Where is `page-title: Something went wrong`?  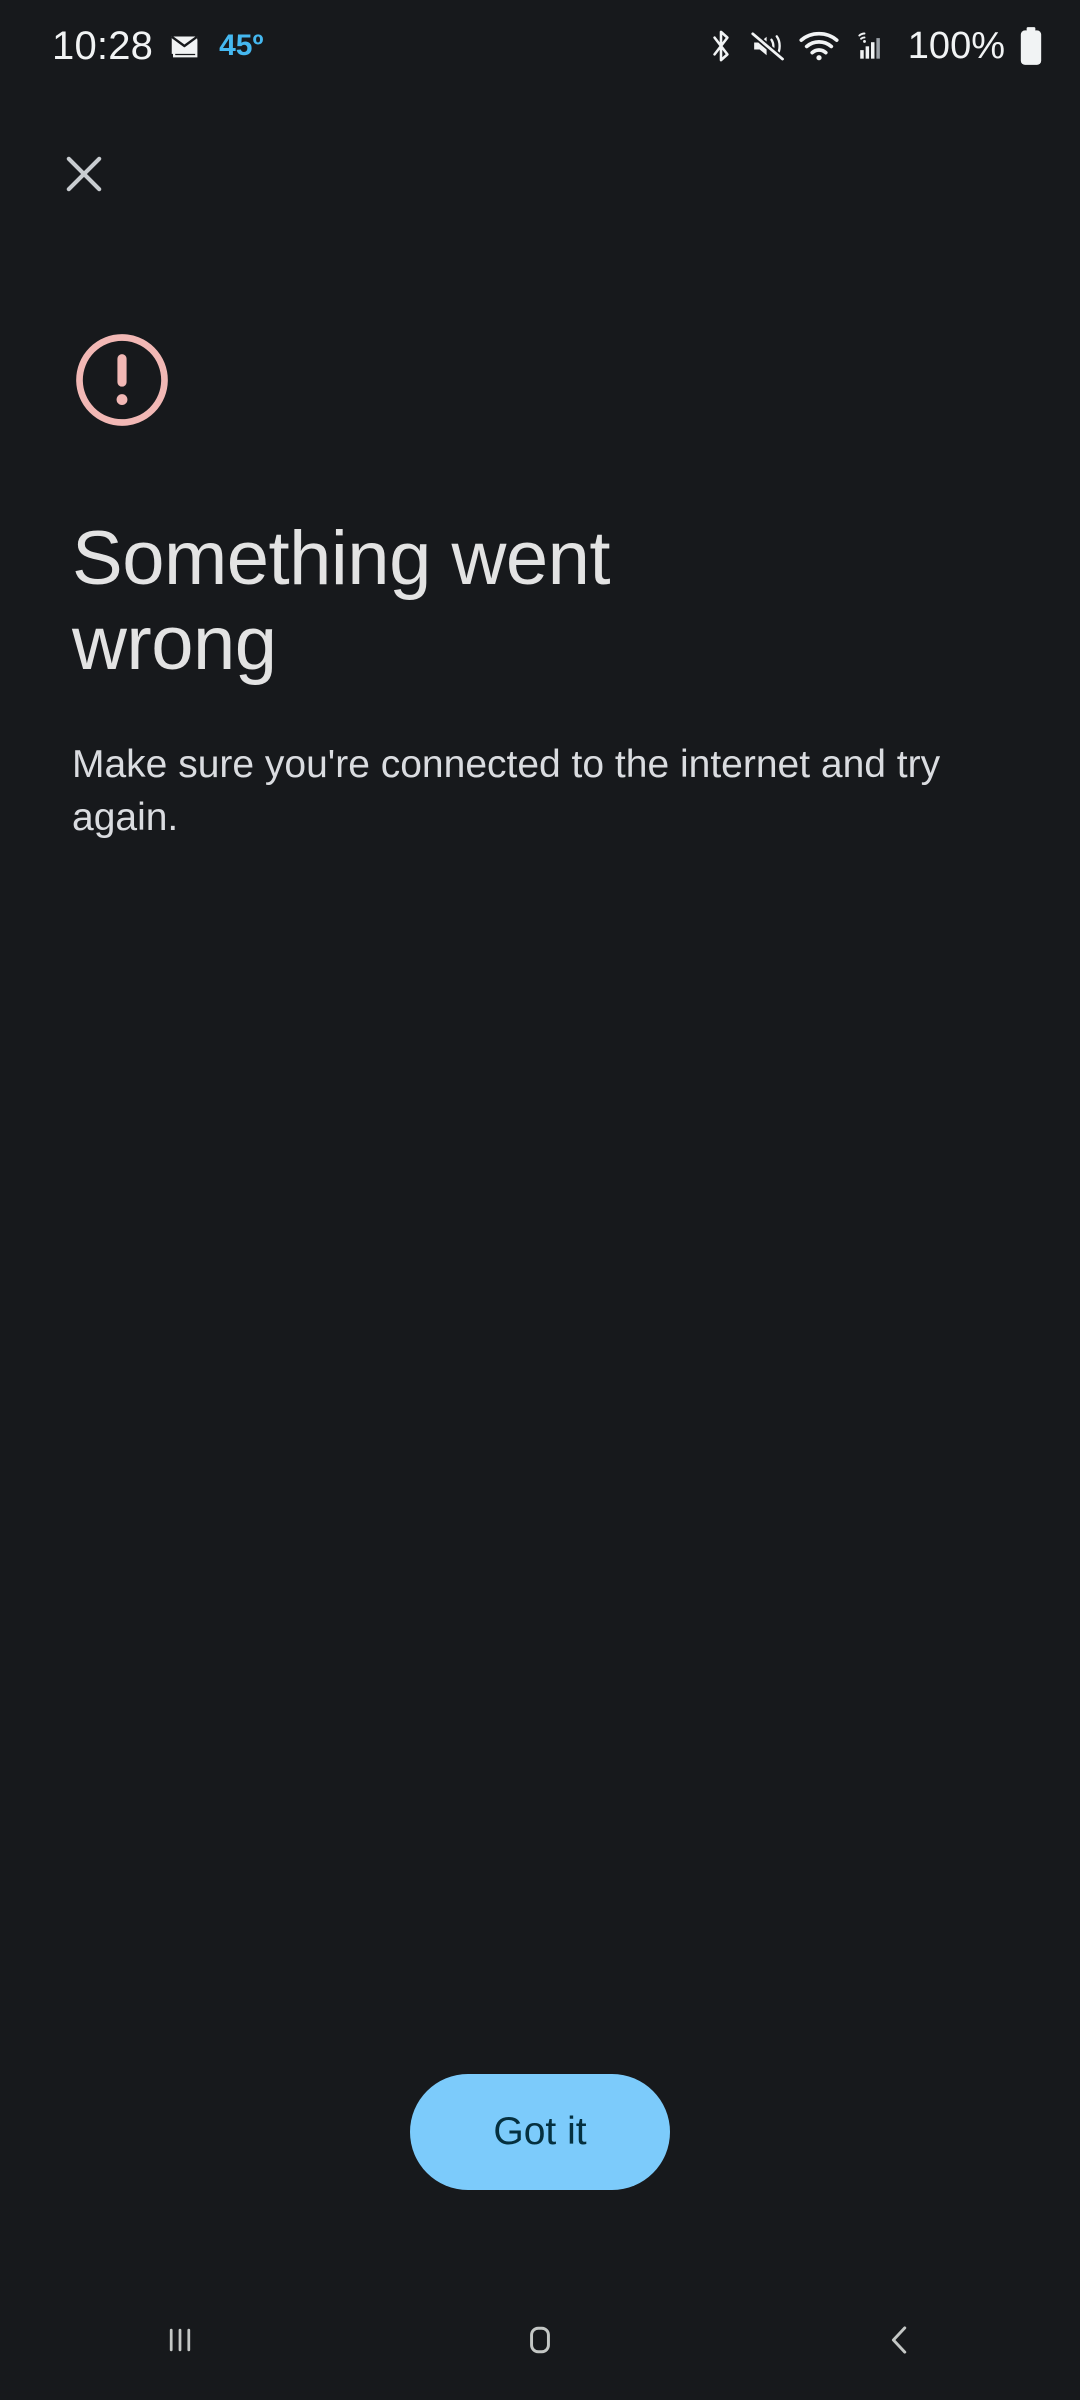
page-title: Something went wrong is located at coordinates (341, 601).